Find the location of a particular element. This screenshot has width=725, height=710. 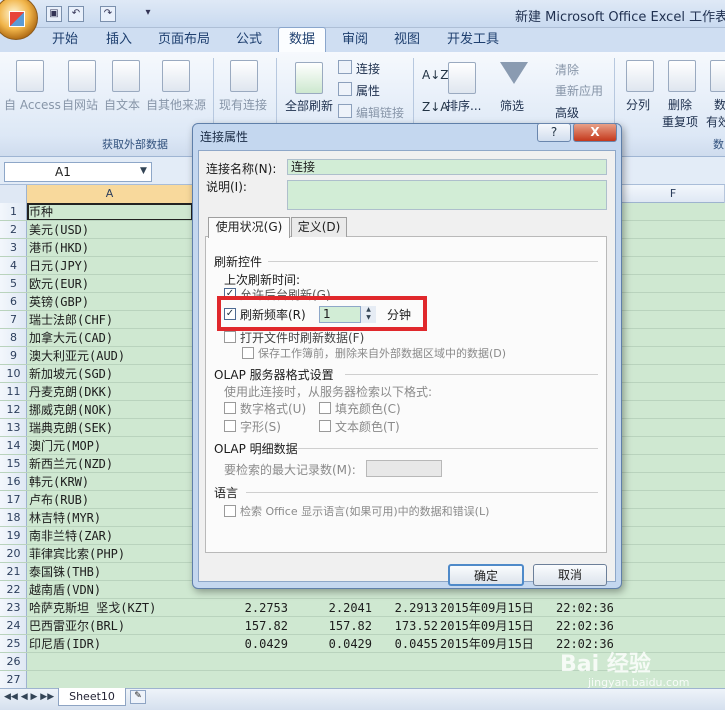

tab-formulas: 公式 is located at coordinates (249, 40).